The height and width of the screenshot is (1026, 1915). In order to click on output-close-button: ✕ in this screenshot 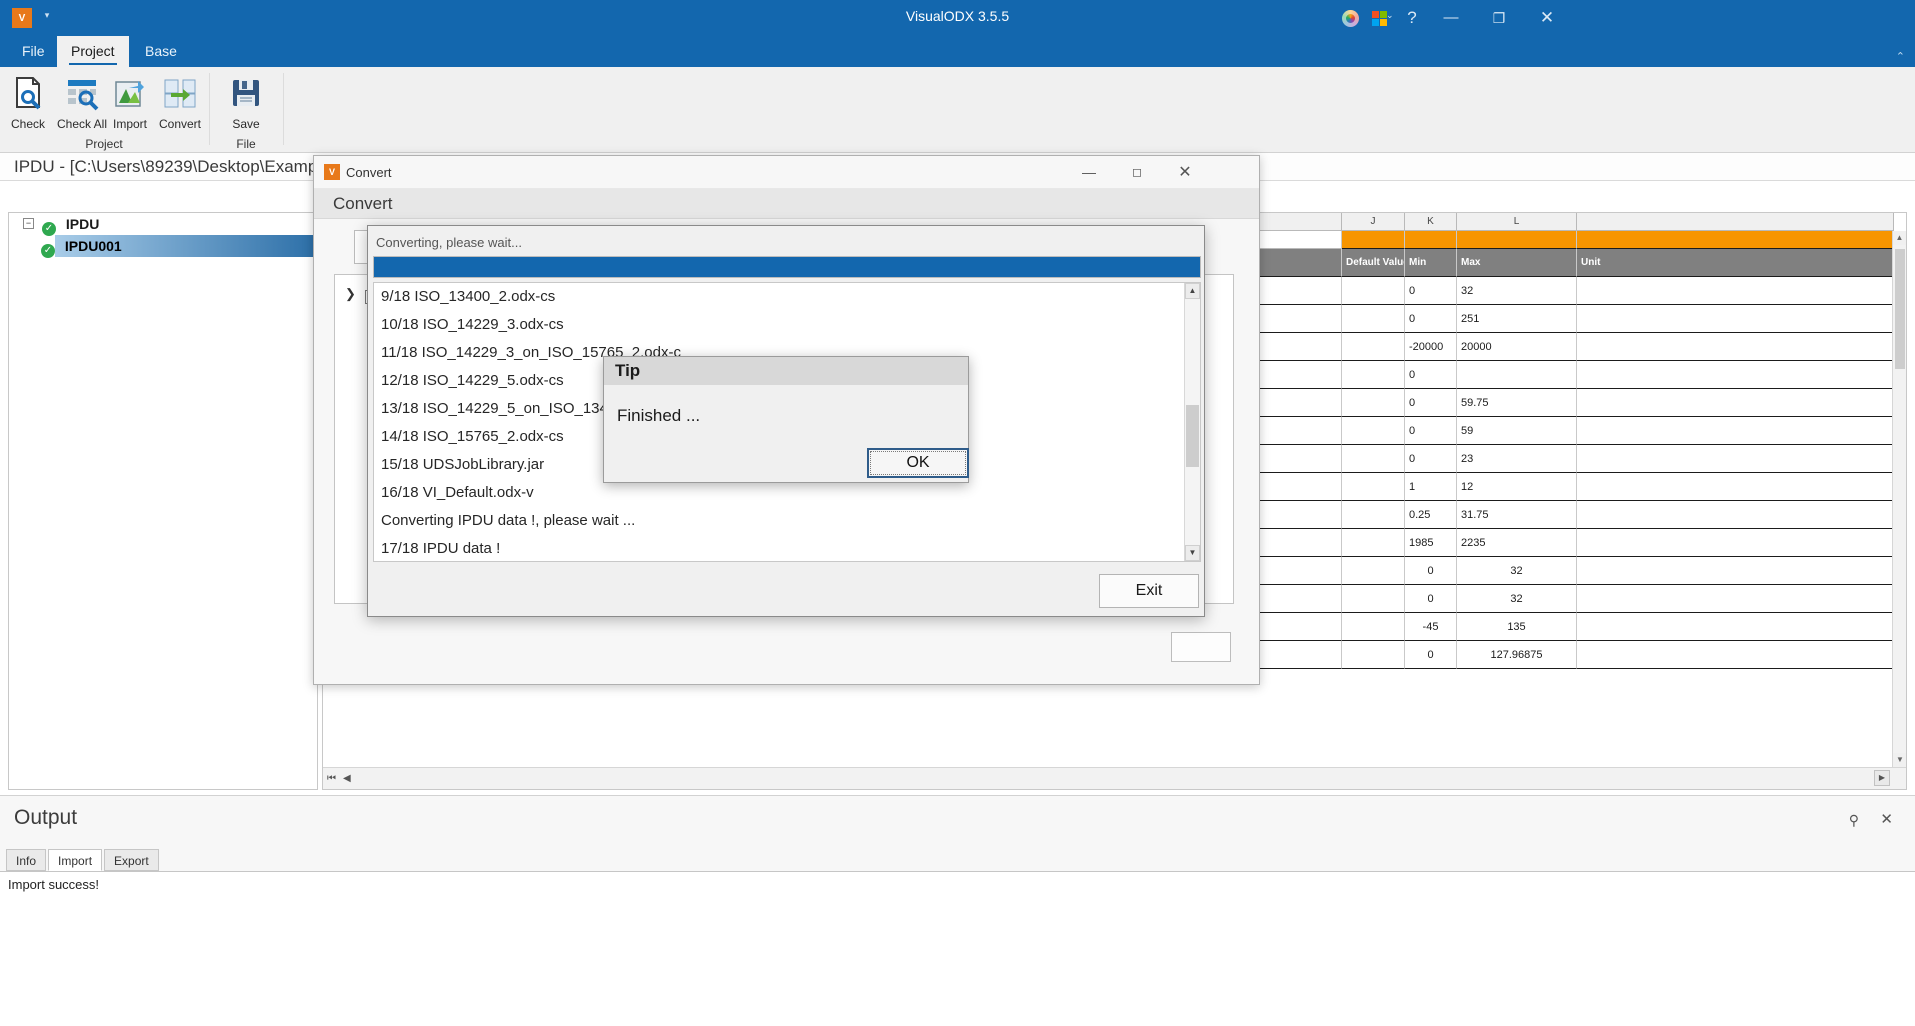, I will do `click(1886, 819)`.